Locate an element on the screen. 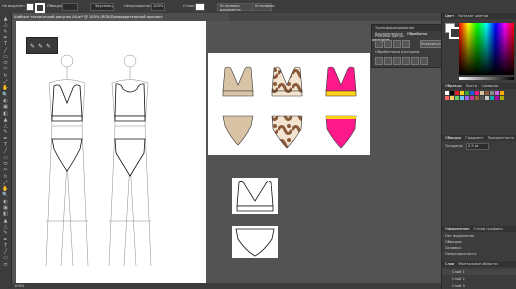 The width and height of the screenshot is (516, 289). brush-label: Заусенец is located at coordinates (104, 6).